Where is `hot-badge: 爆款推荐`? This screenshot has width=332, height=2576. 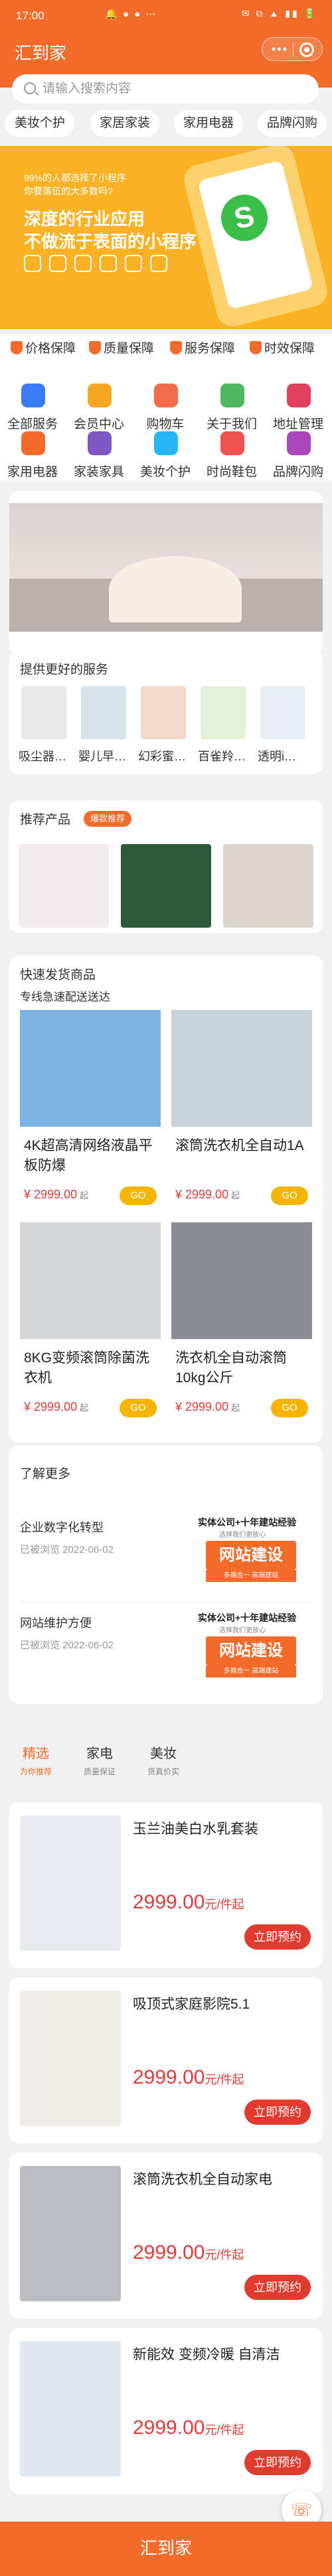
hot-badge: 爆款推荐 is located at coordinates (108, 819).